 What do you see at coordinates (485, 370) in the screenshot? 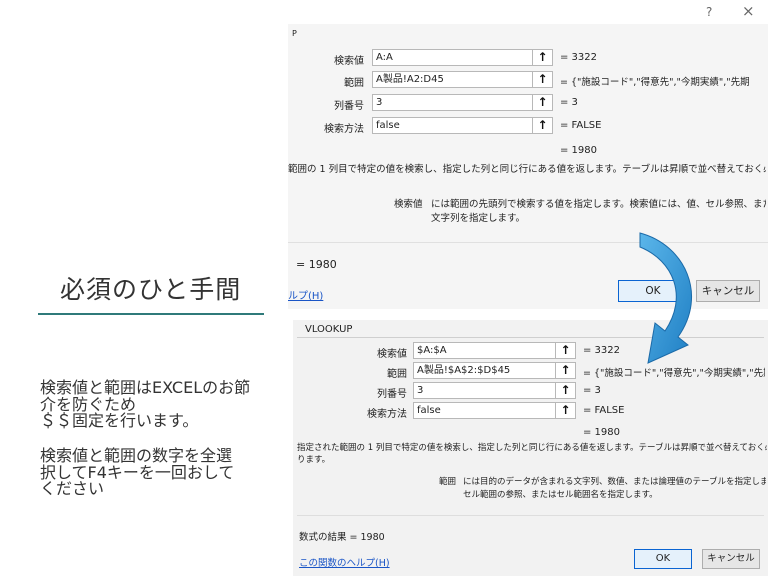
I see `range-input: A製品!$A$2:$D$45` at bounding box center [485, 370].